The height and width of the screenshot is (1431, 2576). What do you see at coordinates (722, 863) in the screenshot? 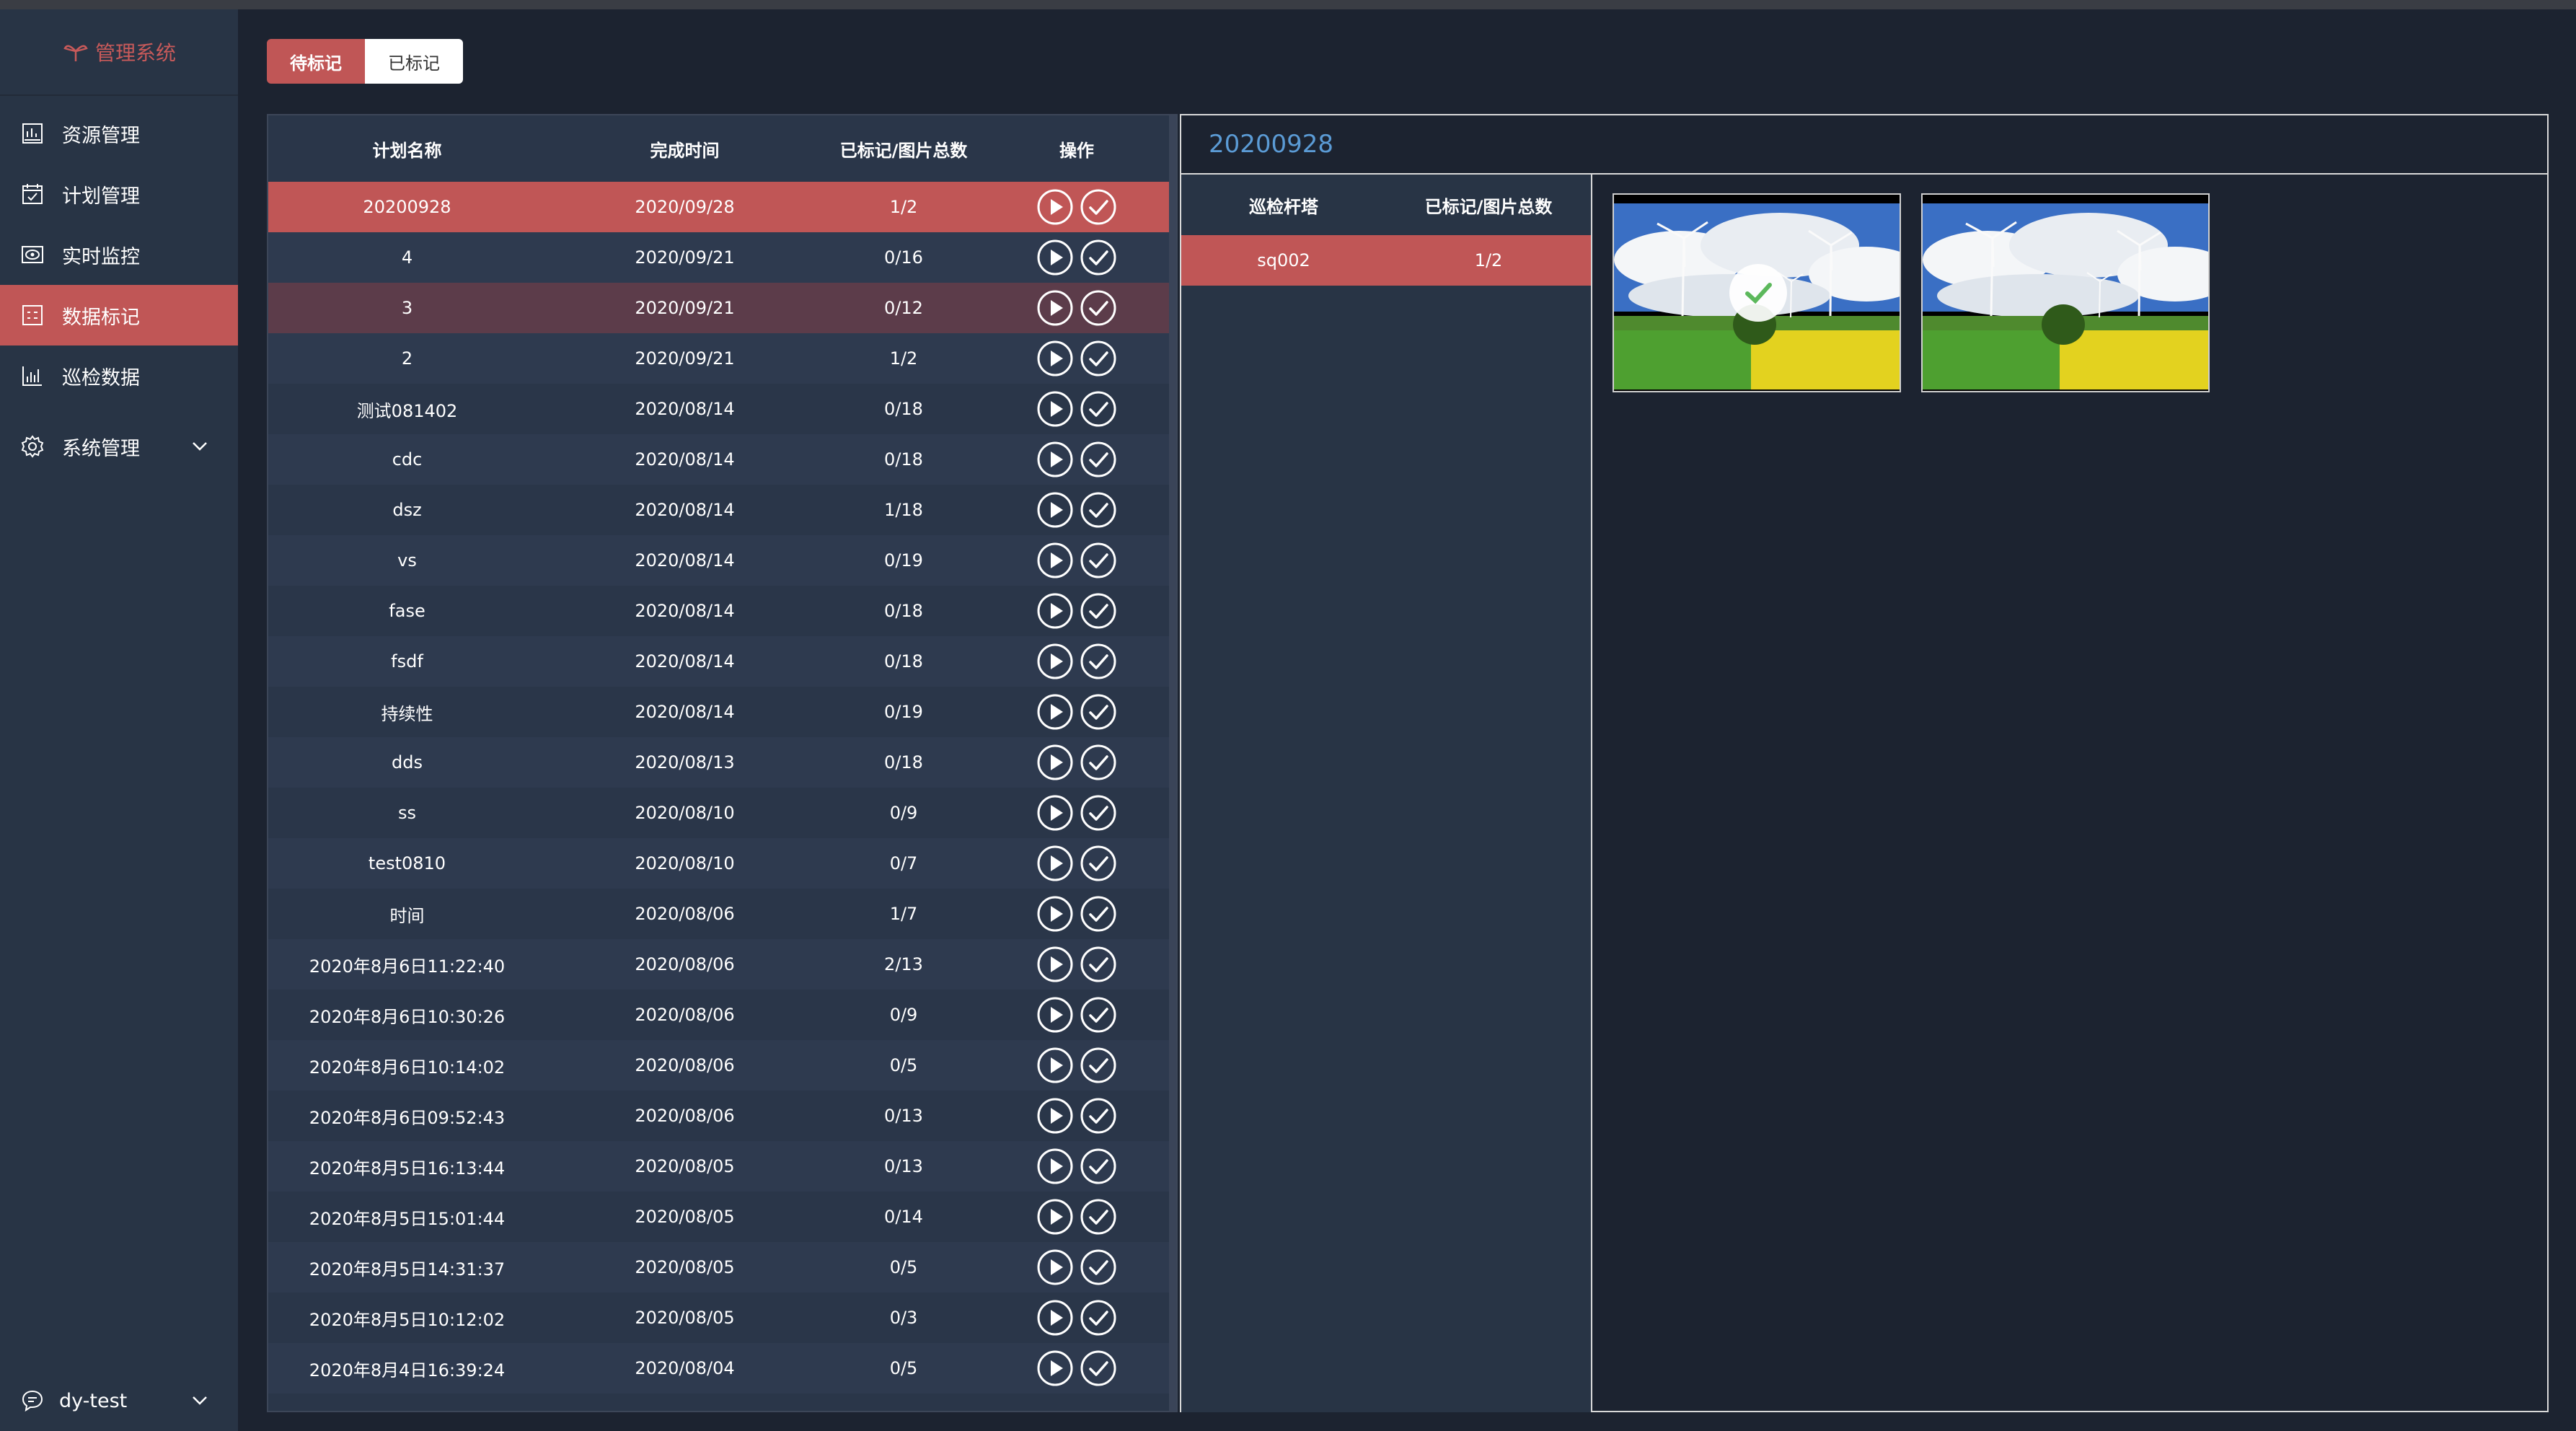
I see `table-row: test0810 2020/08/10 0/7` at bounding box center [722, 863].